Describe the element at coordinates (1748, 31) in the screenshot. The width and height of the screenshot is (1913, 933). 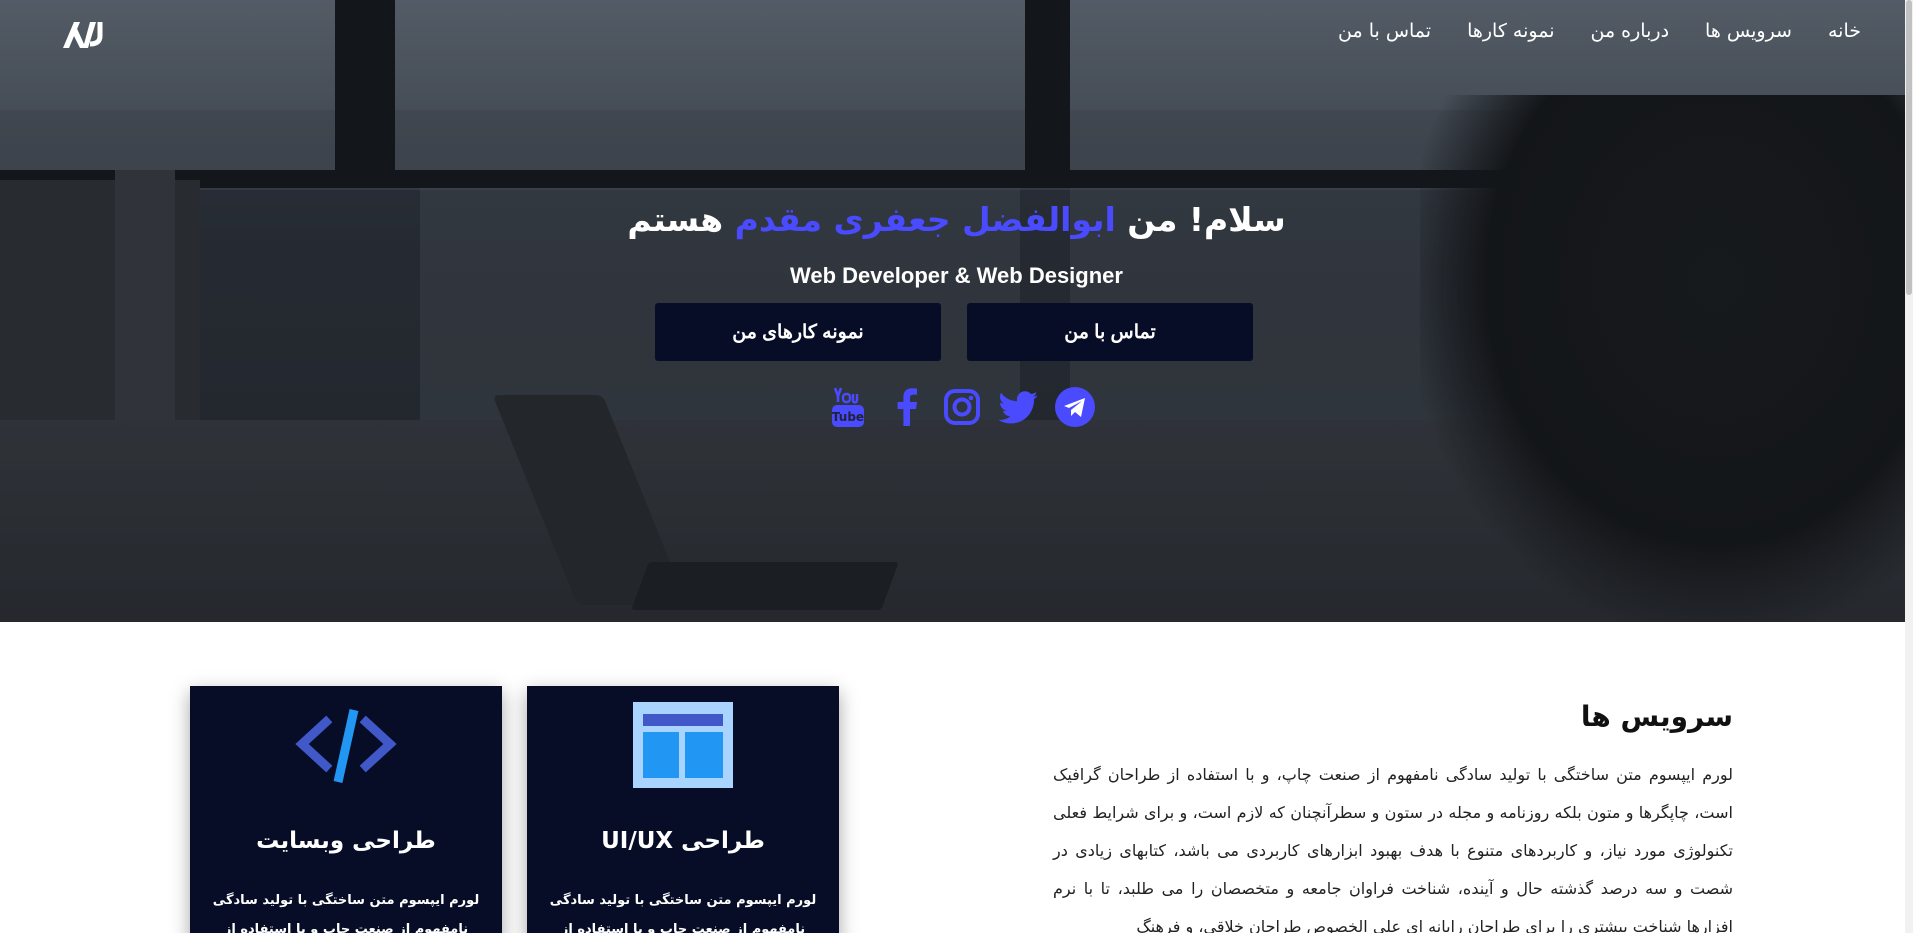
I see `nav-link-services: سرویس ها` at that location.